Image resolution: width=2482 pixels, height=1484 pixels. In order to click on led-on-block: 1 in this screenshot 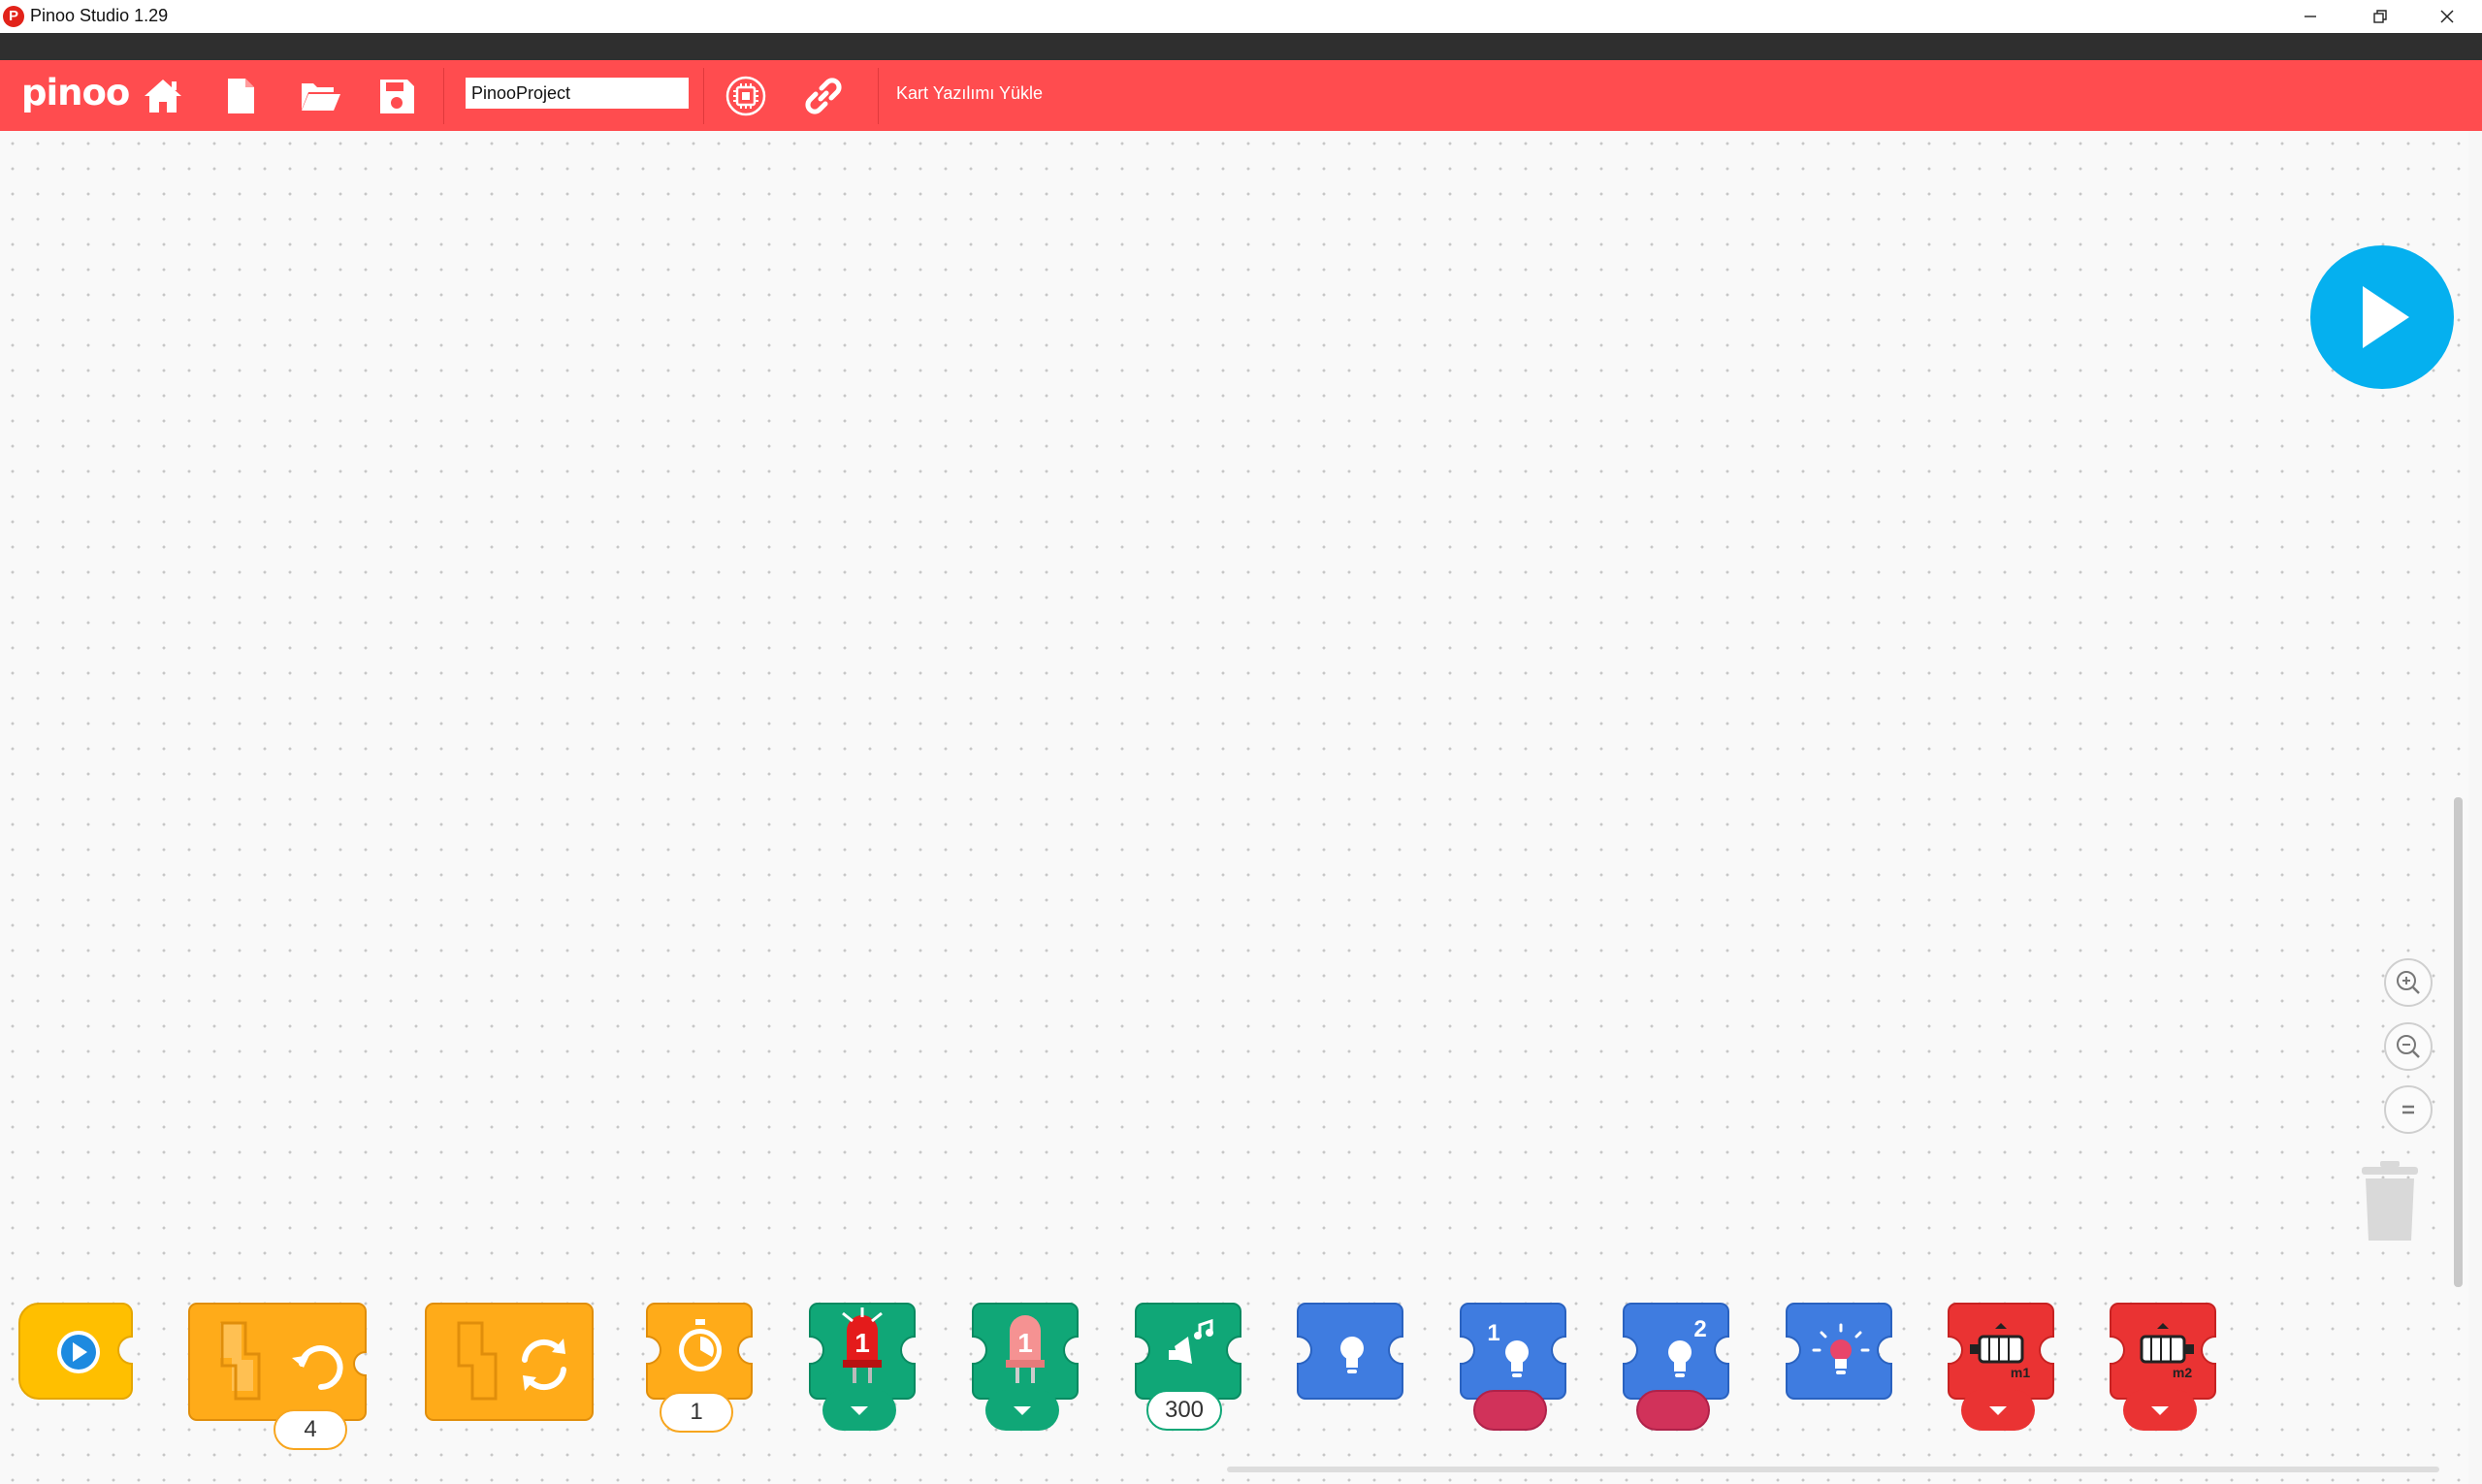, I will do `click(864, 1352)`.